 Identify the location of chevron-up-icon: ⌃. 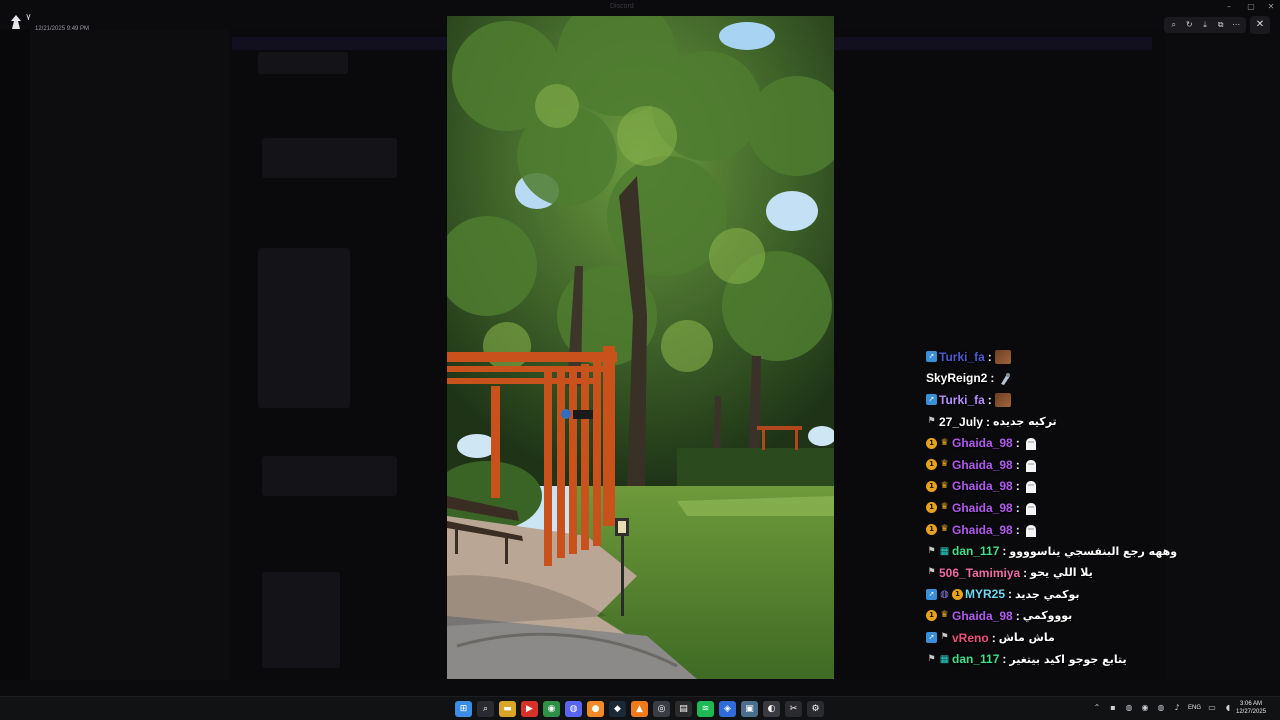
(1097, 708).